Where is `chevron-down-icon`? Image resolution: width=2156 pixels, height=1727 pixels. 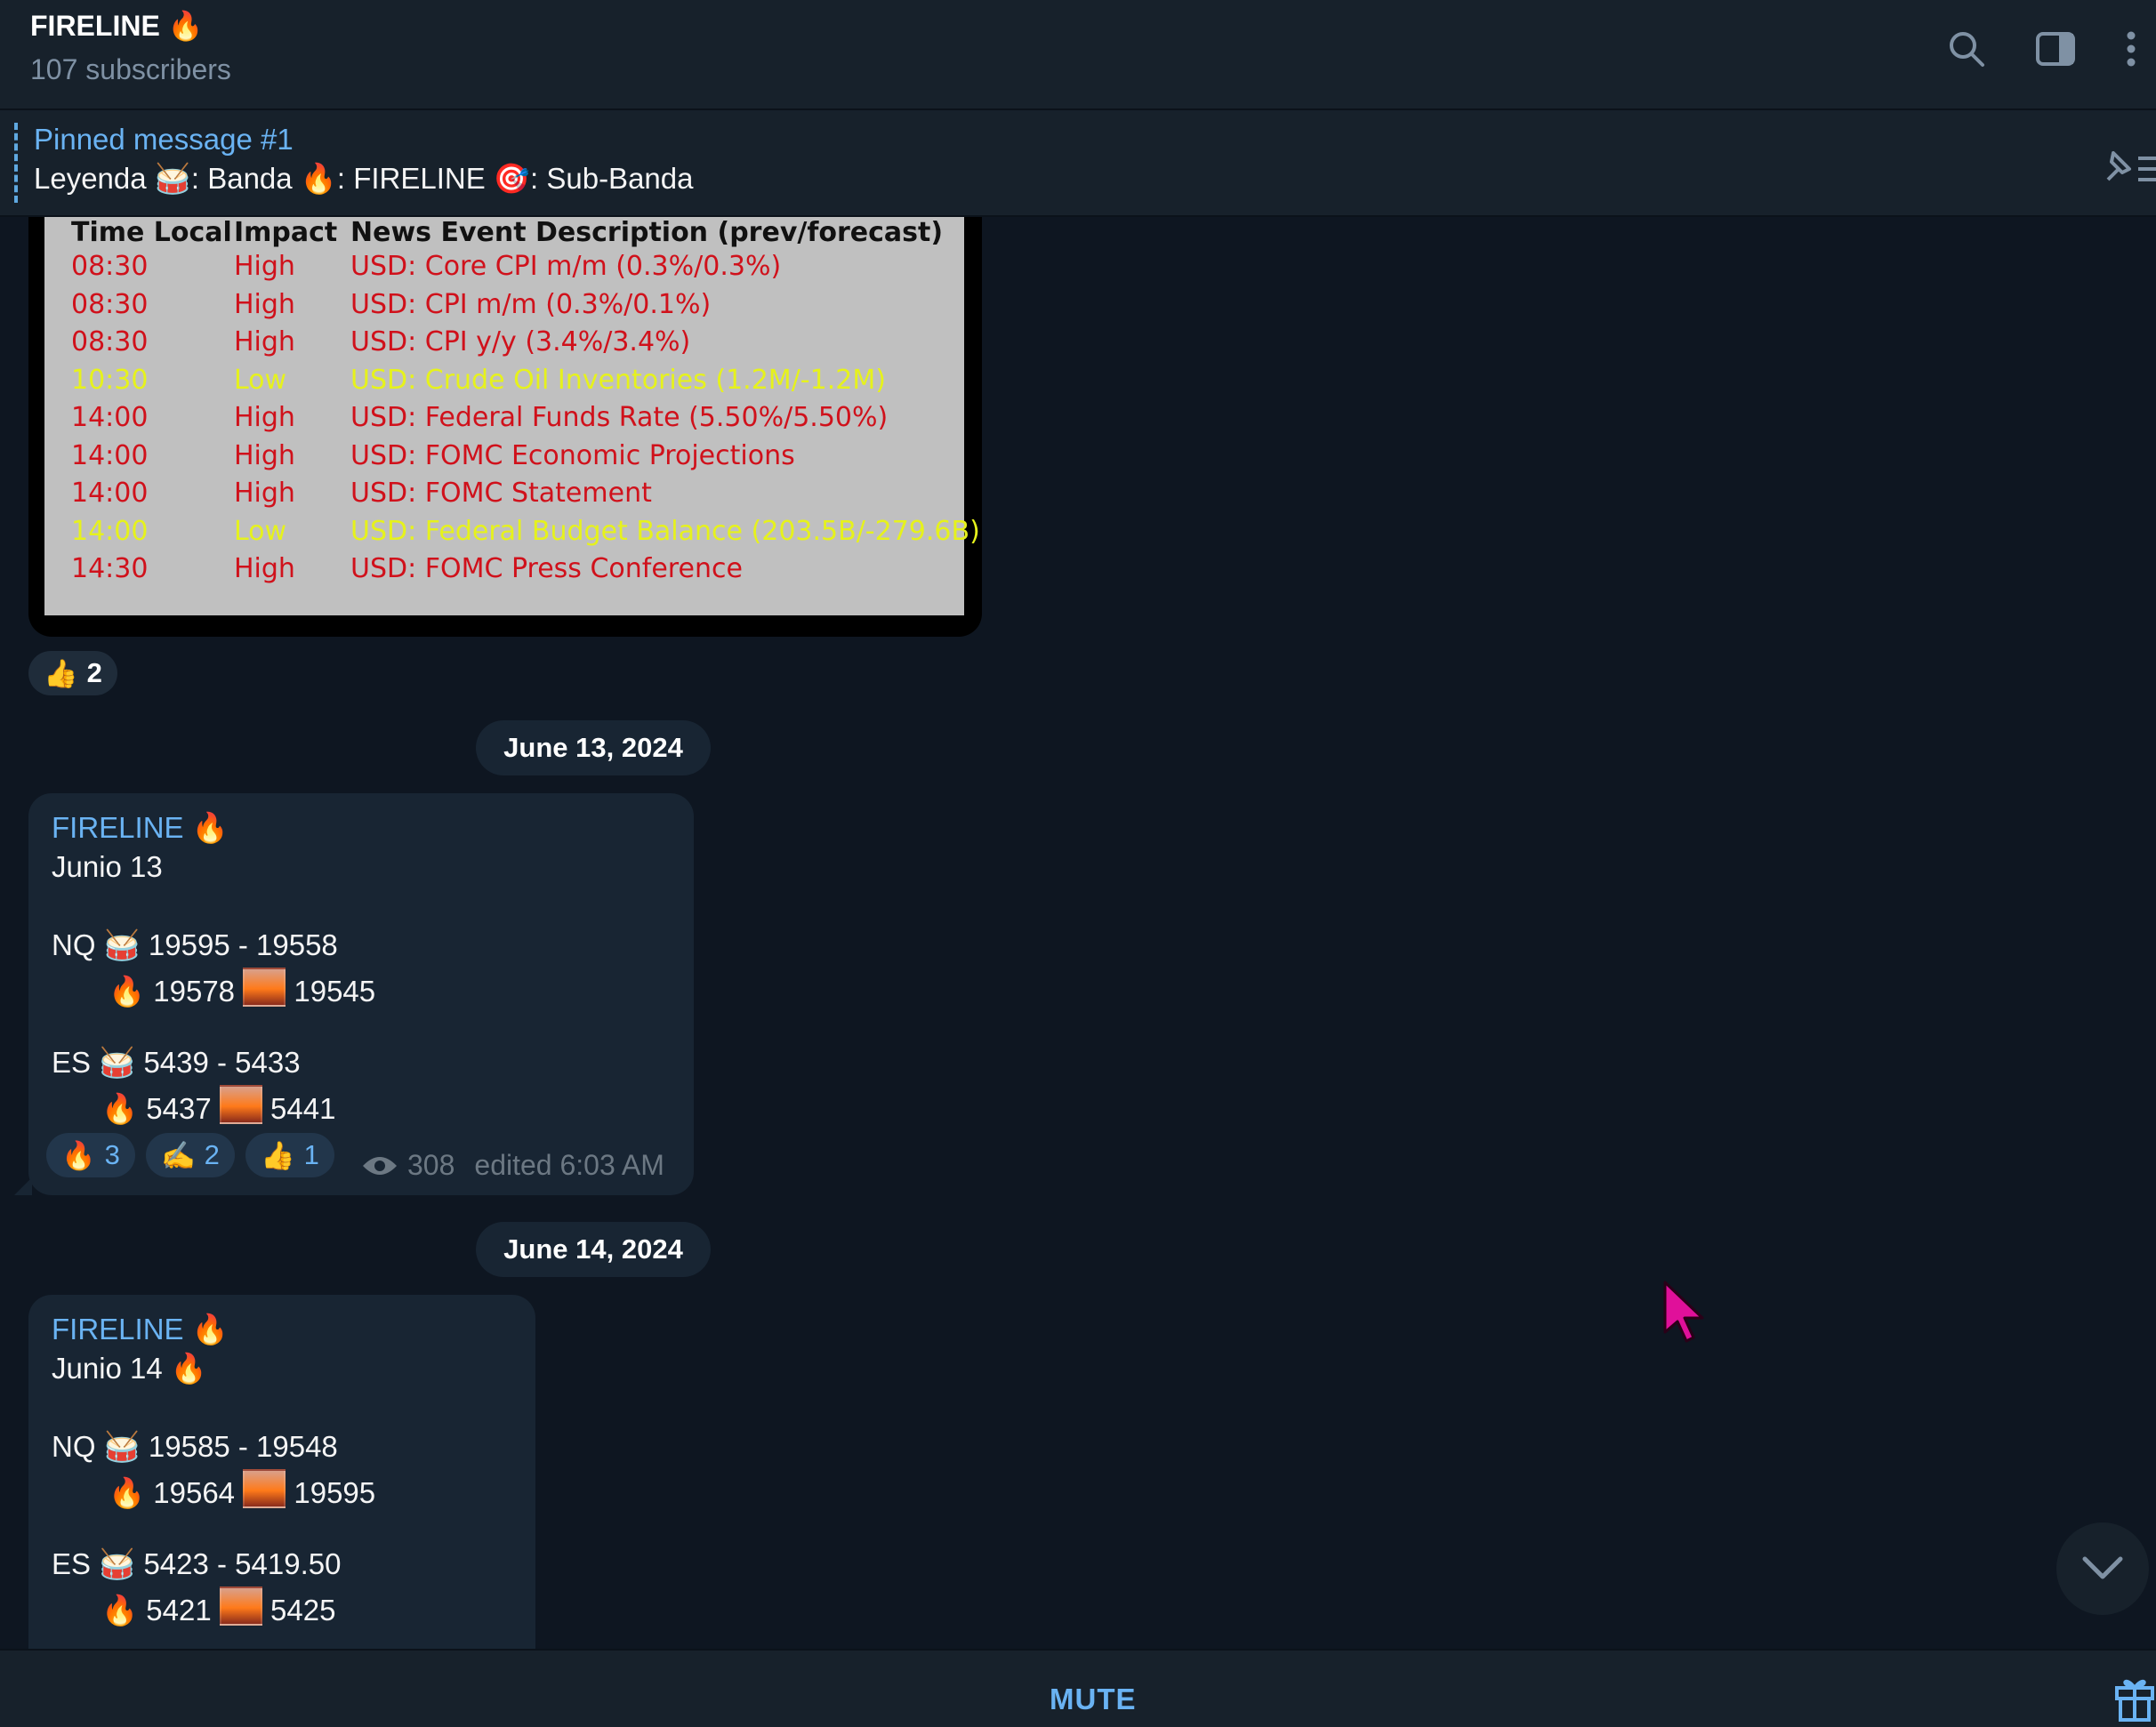 chevron-down-icon is located at coordinates (2103, 1567).